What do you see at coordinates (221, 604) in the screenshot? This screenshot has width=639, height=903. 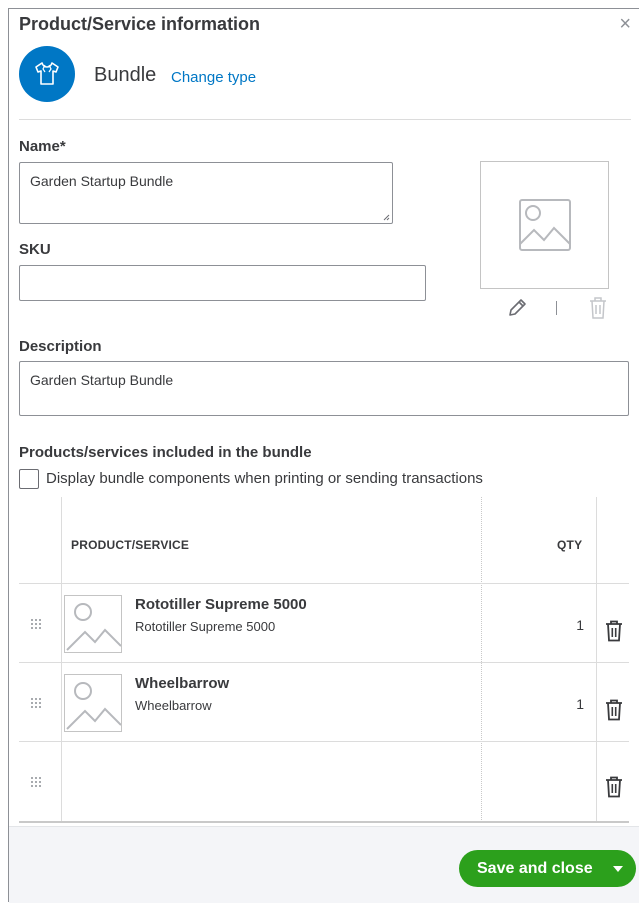 I see `product-name: Rototiller Supreme 5000` at bounding box center [221, 604].